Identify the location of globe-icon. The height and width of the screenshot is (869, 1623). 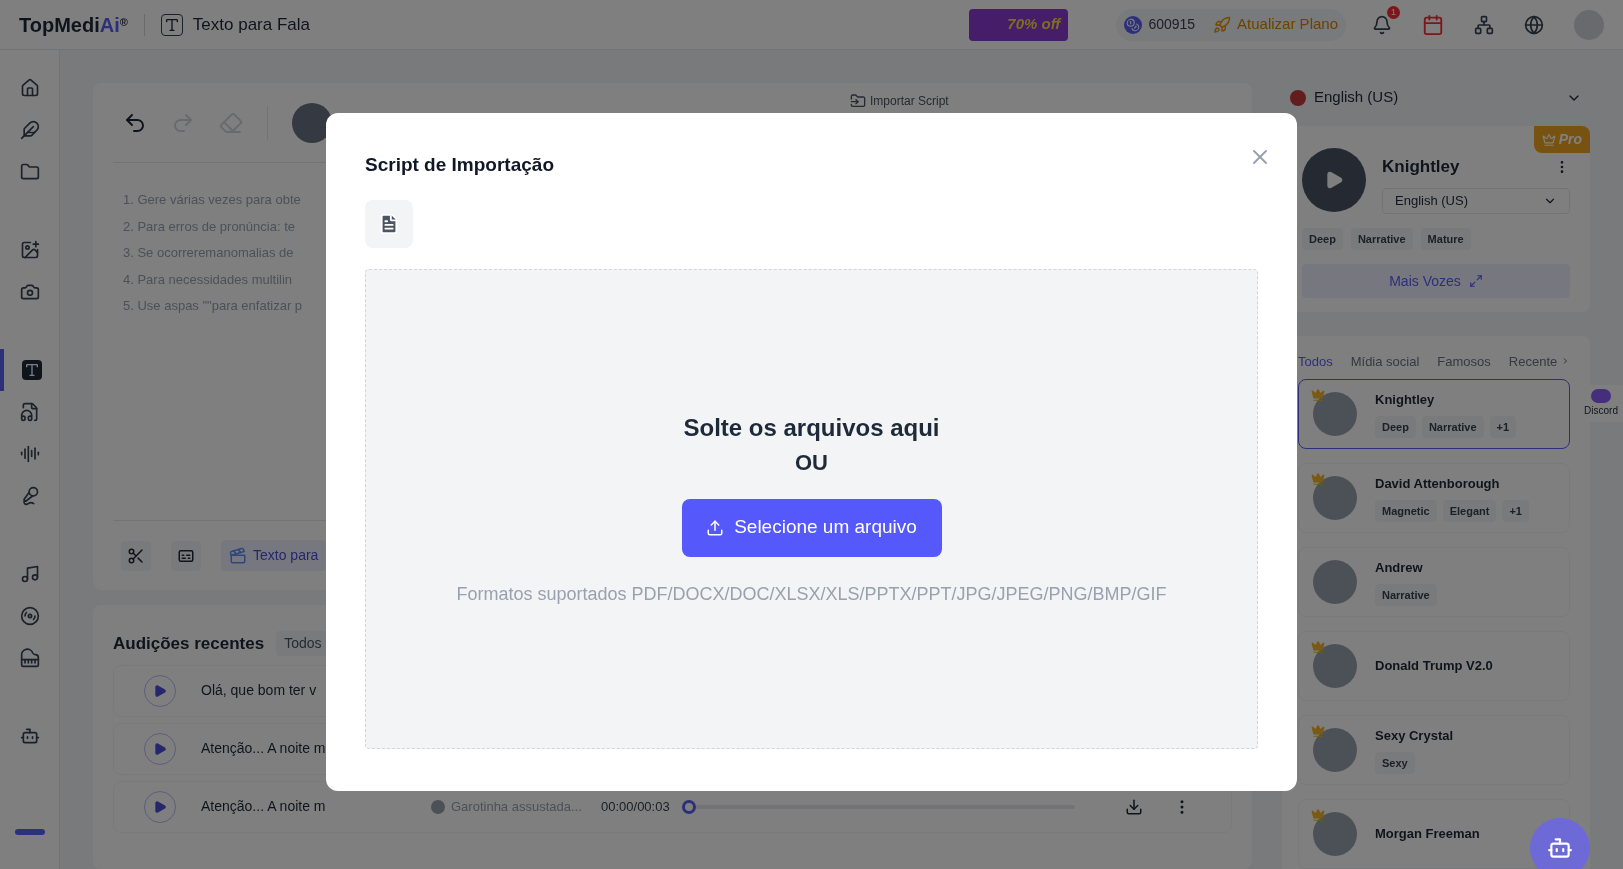
(1534, 24).